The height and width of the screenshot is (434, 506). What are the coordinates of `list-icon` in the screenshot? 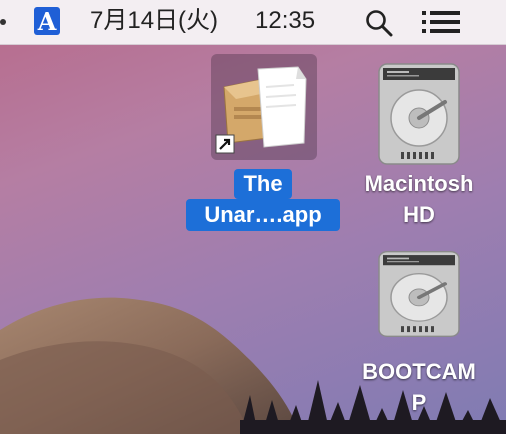 It's located at (442, 22).